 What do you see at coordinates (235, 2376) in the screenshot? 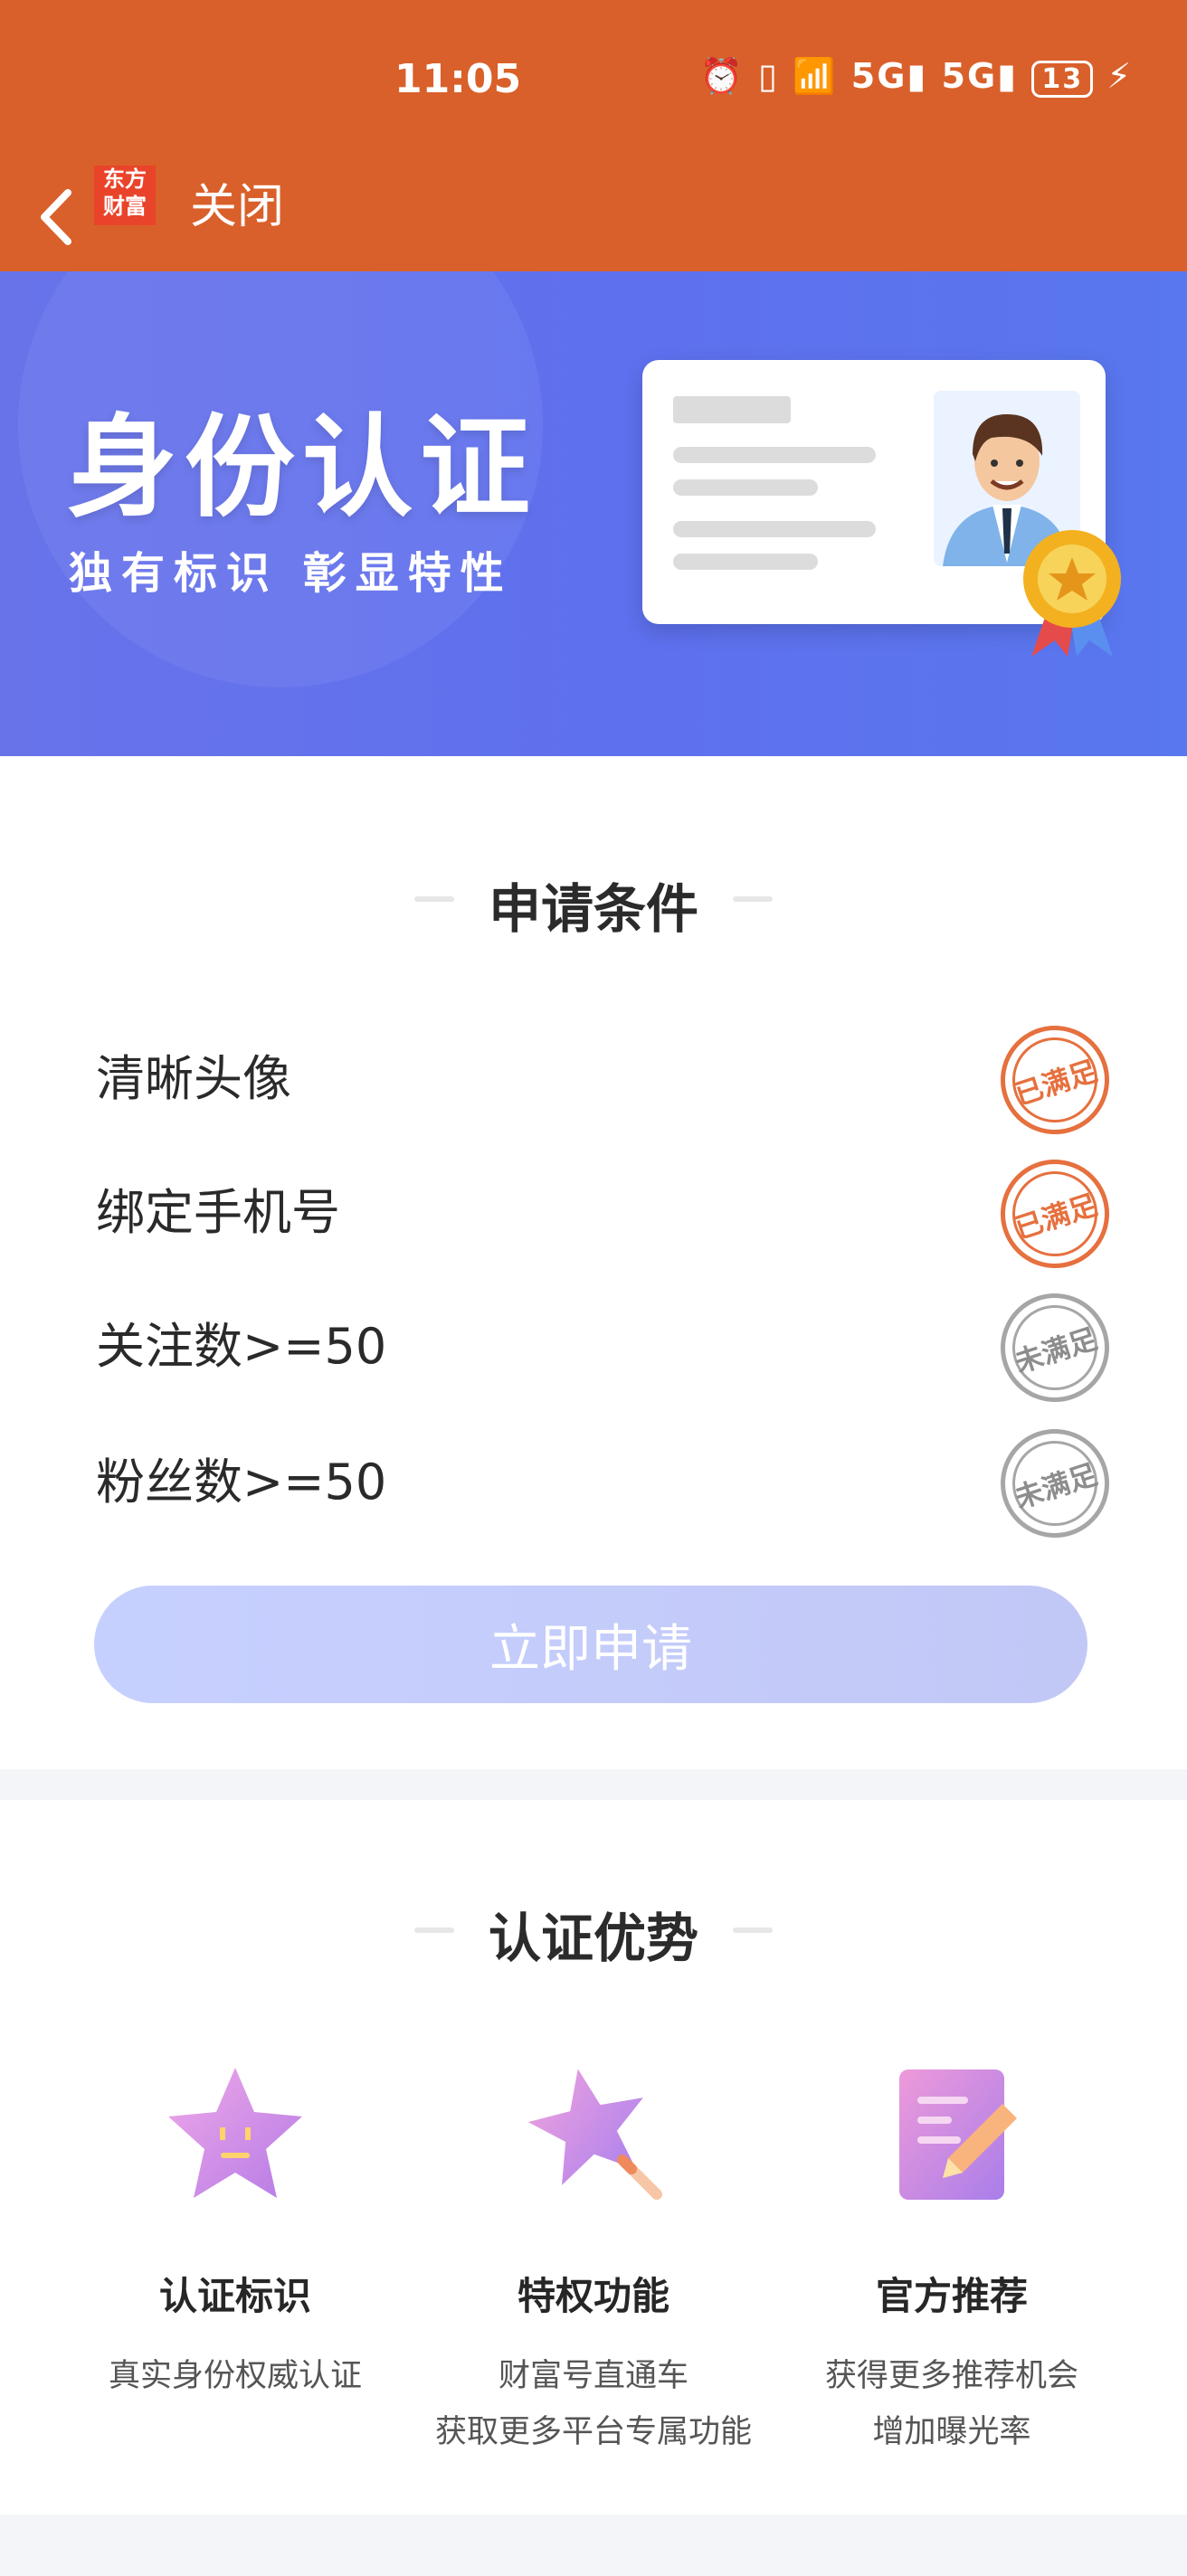
I see `advantage-desc: 真实身份权威认证` at bounding box center [235, 2376].